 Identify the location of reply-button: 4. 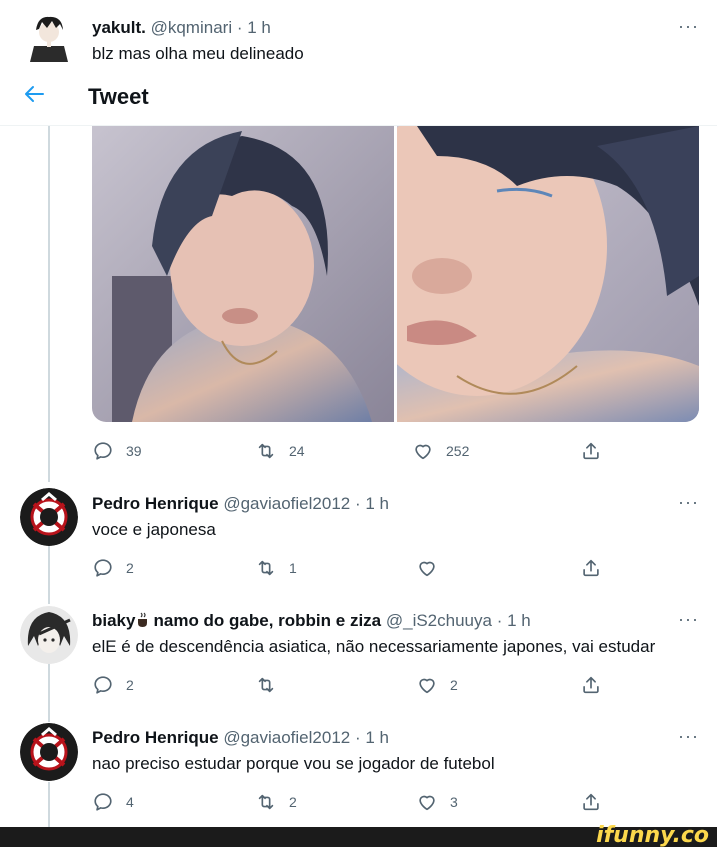
(113, 802).